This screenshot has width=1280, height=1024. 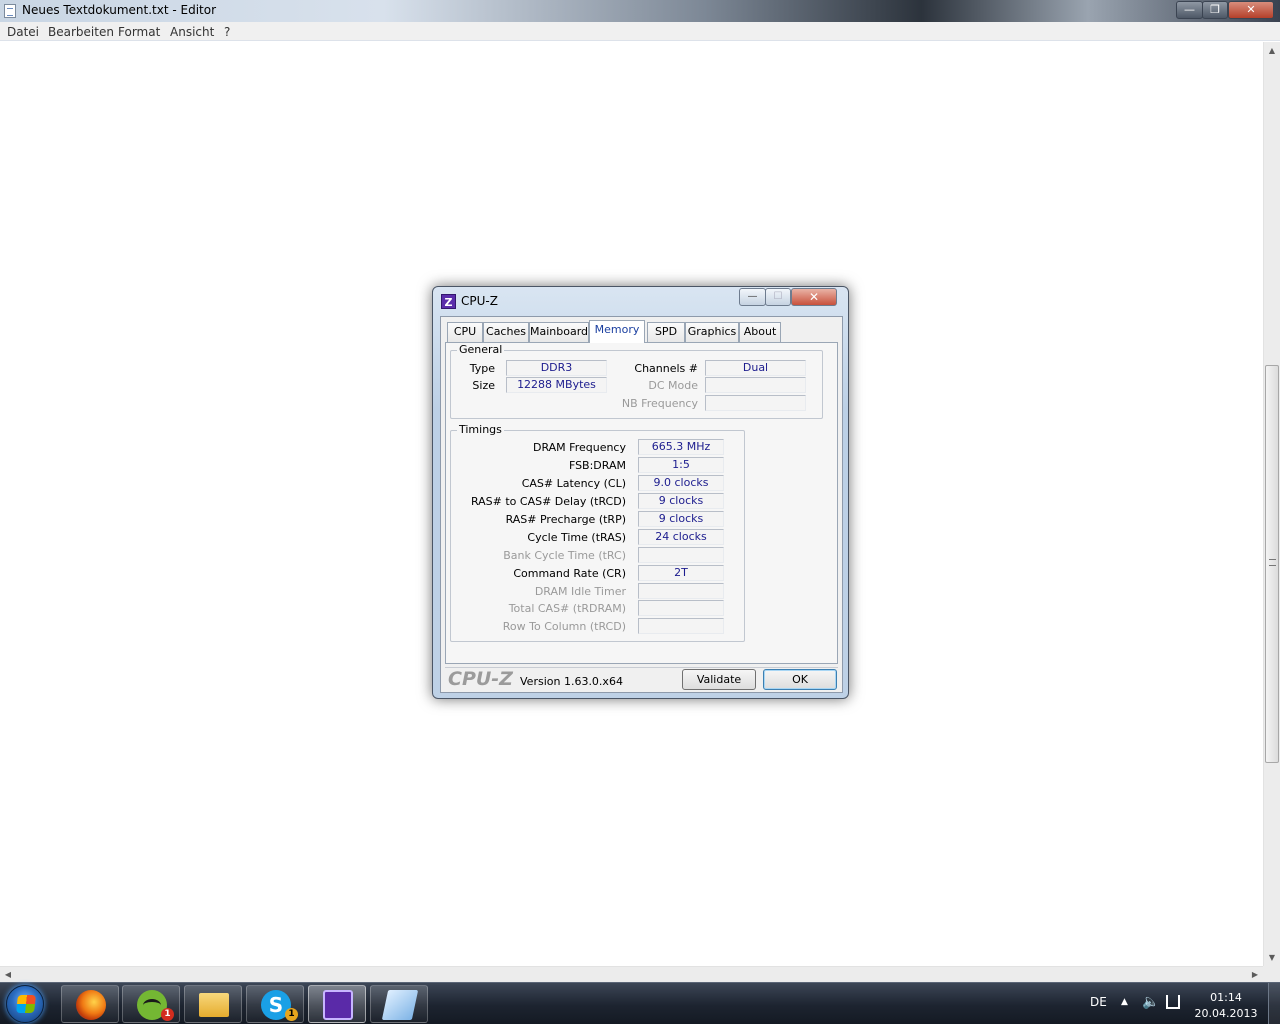 What do you see at coordinates (1226, 1013) in the screenshot?
I see `clock-date: 20.04.2013` at bounding box center [1226, 1013].